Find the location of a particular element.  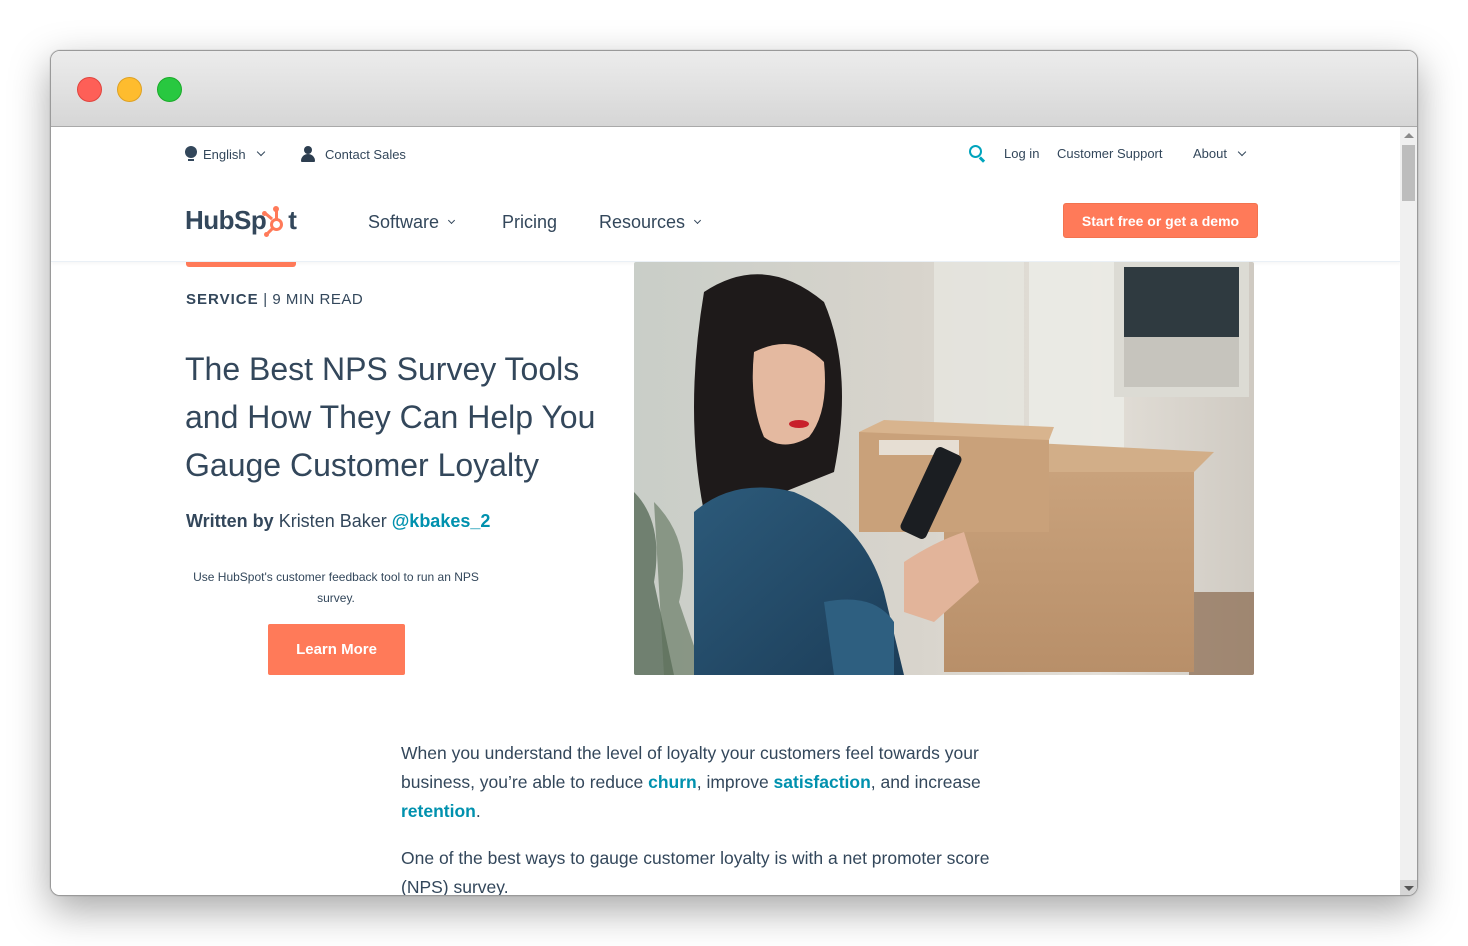

scroll-down-button is located at coordinates (1408, 887).